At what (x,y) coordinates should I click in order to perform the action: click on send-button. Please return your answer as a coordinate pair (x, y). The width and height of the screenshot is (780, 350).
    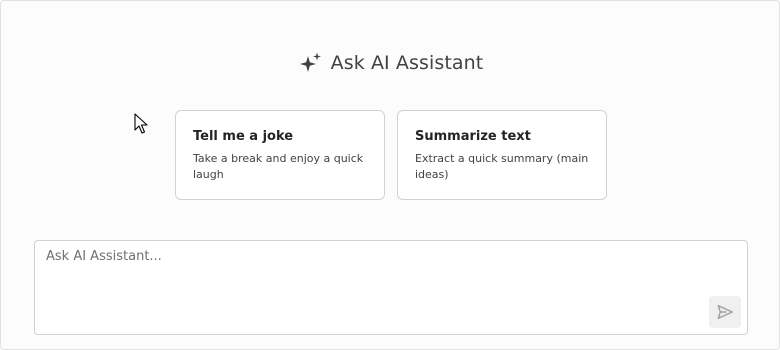
    Looking at the image, I should click on (725, 312).